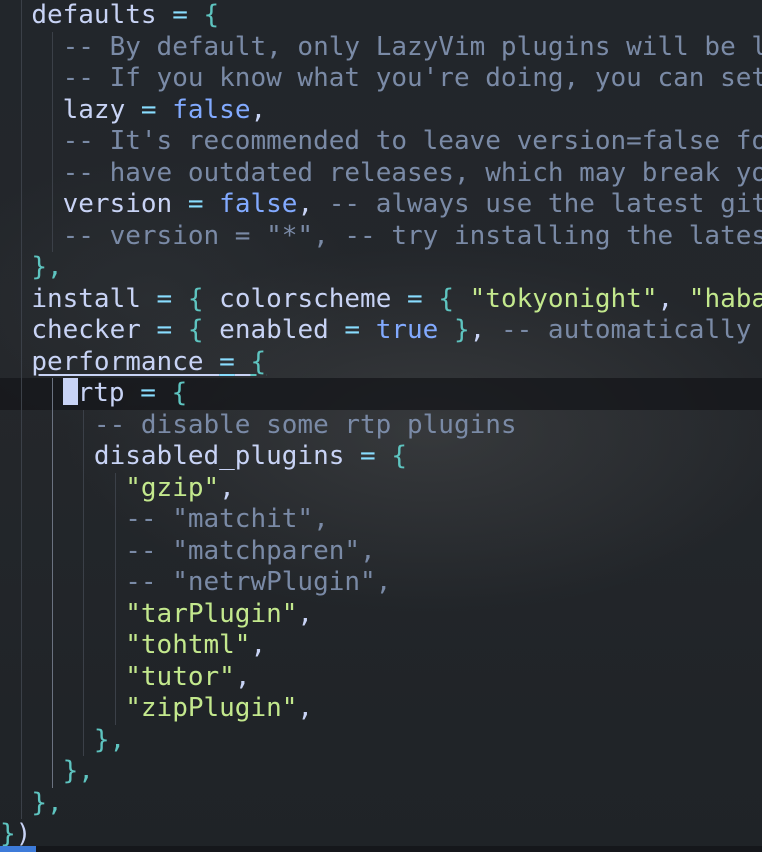  What do you see at coordinates (211, 613) in the screenshot?
I see `code-token: "tarPlugin"` at bounding box center [211, 613].